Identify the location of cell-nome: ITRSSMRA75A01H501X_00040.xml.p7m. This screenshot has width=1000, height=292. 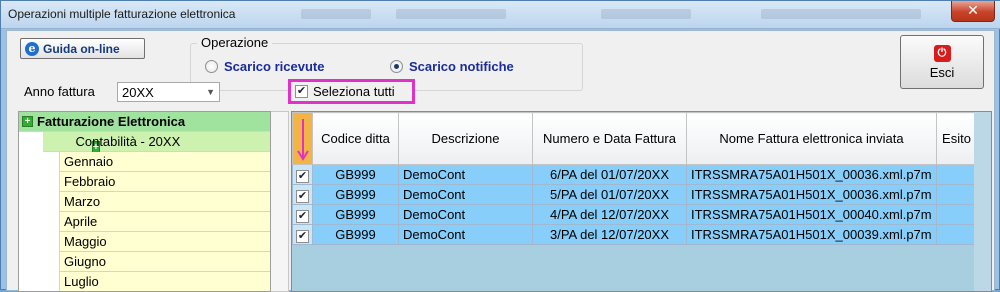
(811, 214).